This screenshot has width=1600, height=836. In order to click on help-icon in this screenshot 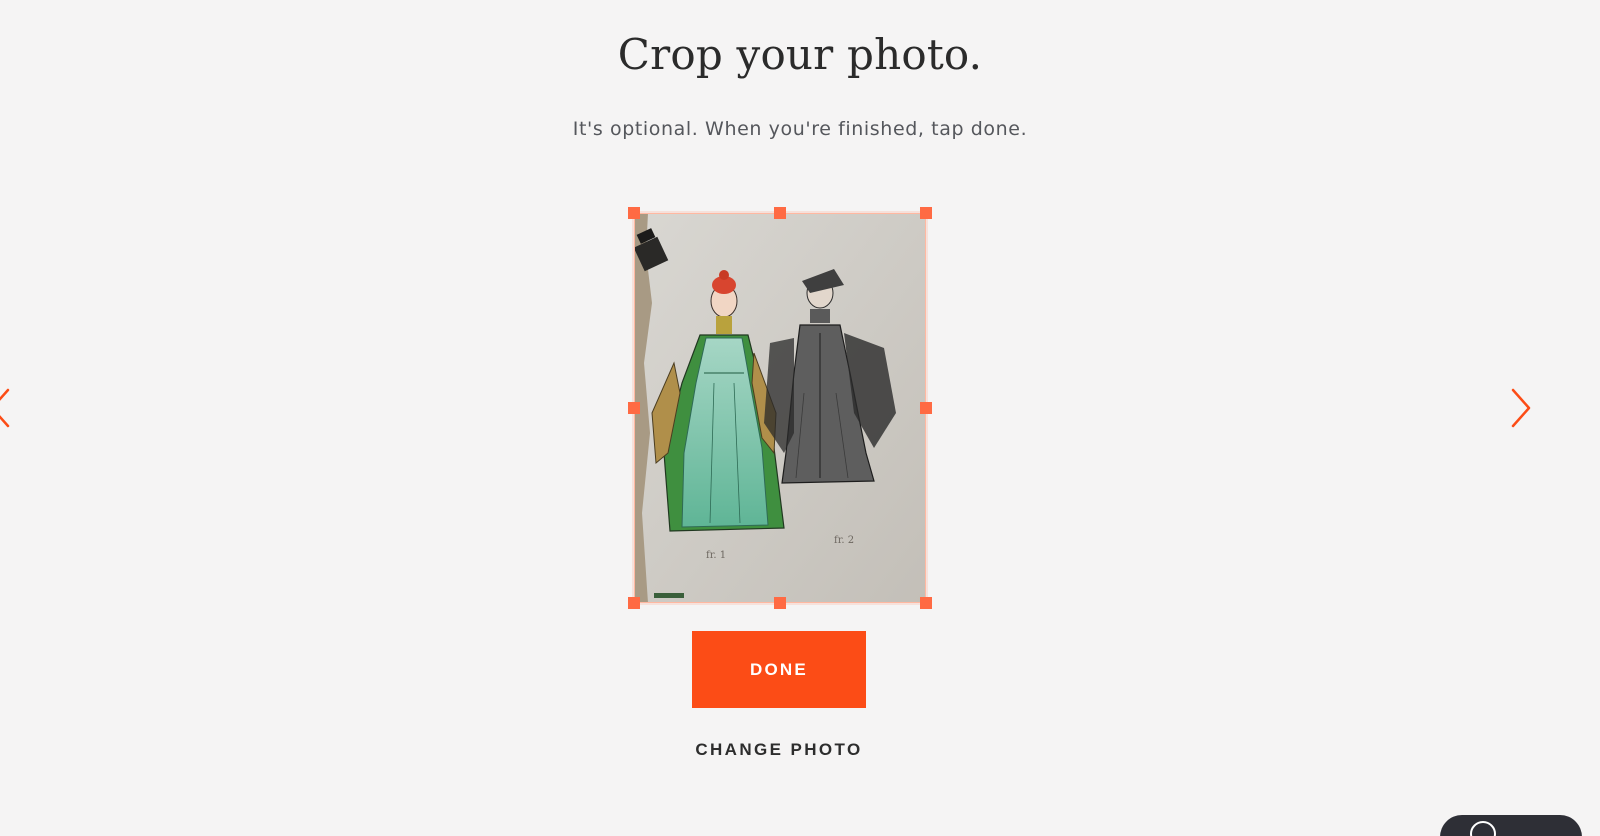, I will do `click(1483, 828)`.